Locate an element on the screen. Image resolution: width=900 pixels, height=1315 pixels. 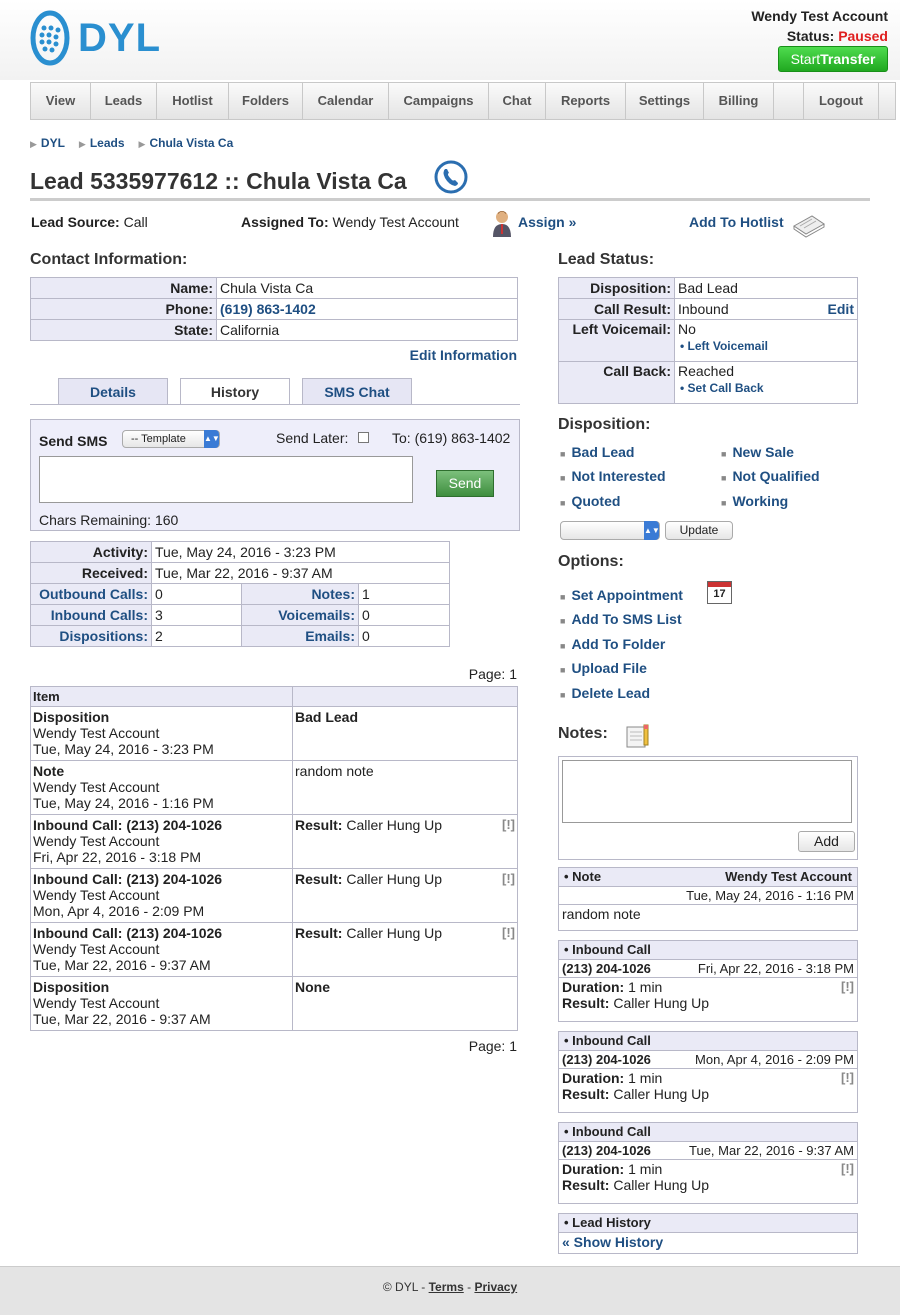
person-icon is located at coordinates (502, 225).